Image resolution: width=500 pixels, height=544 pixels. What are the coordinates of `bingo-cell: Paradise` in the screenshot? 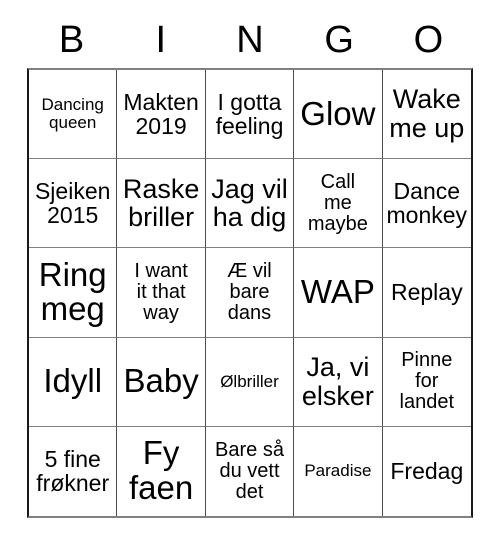 It's located at (338, 471).